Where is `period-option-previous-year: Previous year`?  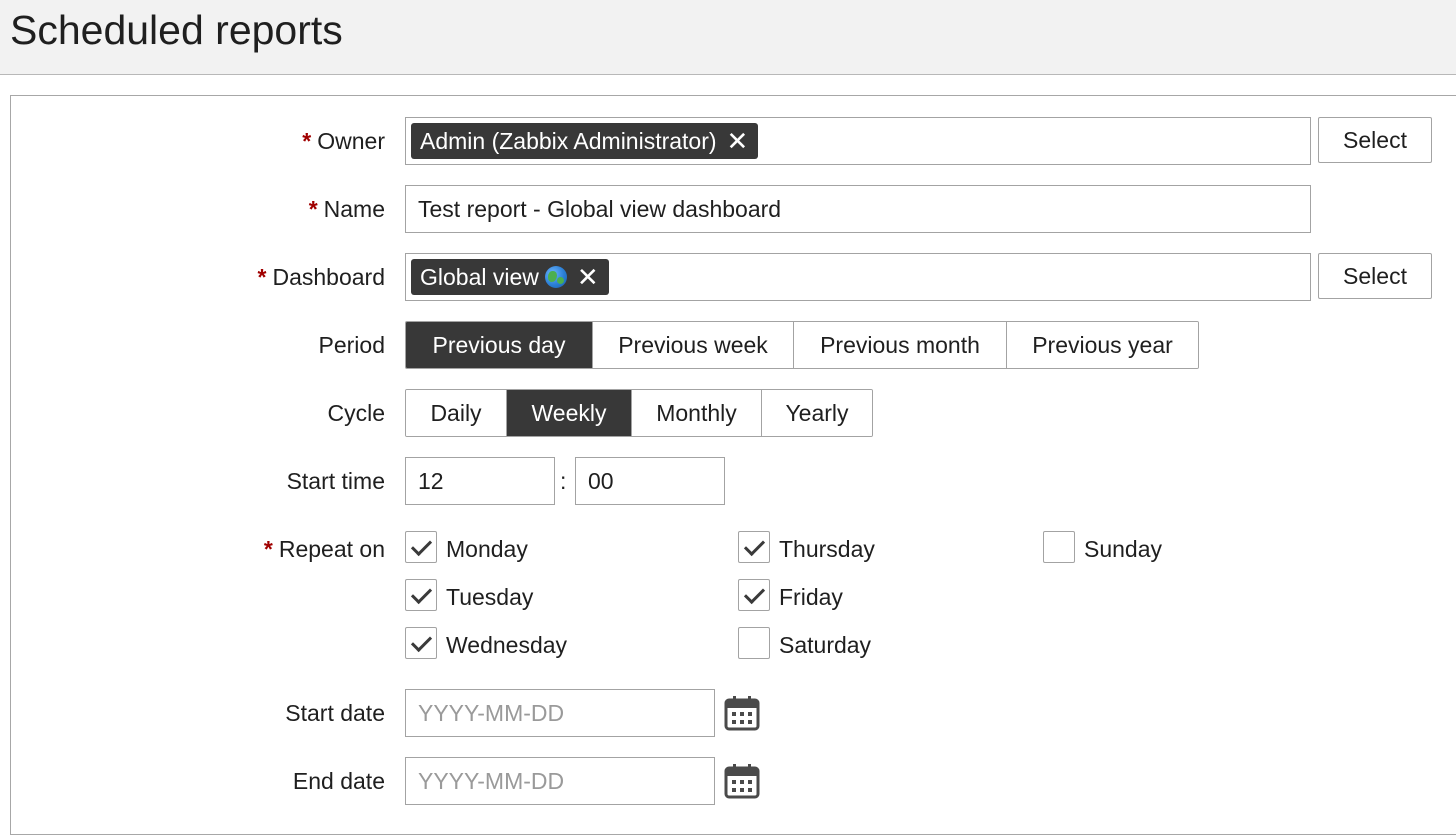
period-option-previous-year: Previous year is located at coordinates (1102, 345).